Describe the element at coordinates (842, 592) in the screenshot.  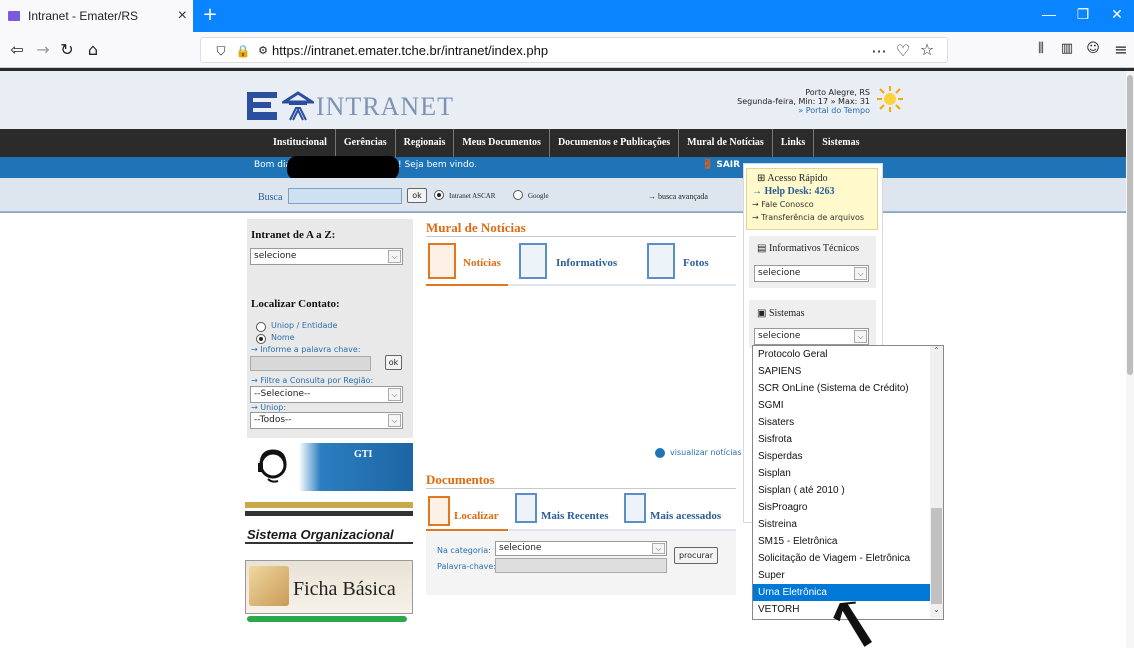
I see `dropdown-option-selected: Urna Eletrônica` at that location.